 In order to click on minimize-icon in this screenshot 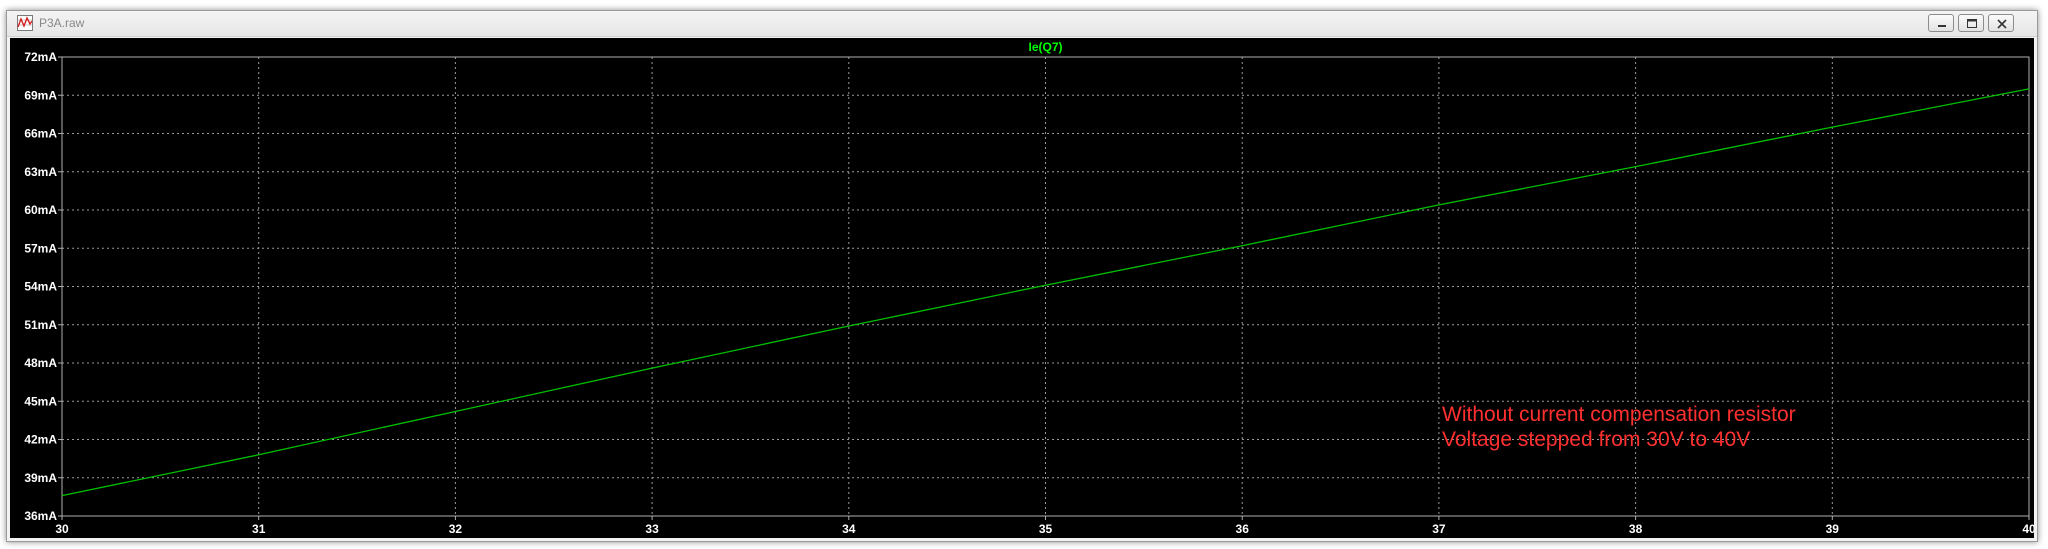, I will do `click(1942, 26)`.